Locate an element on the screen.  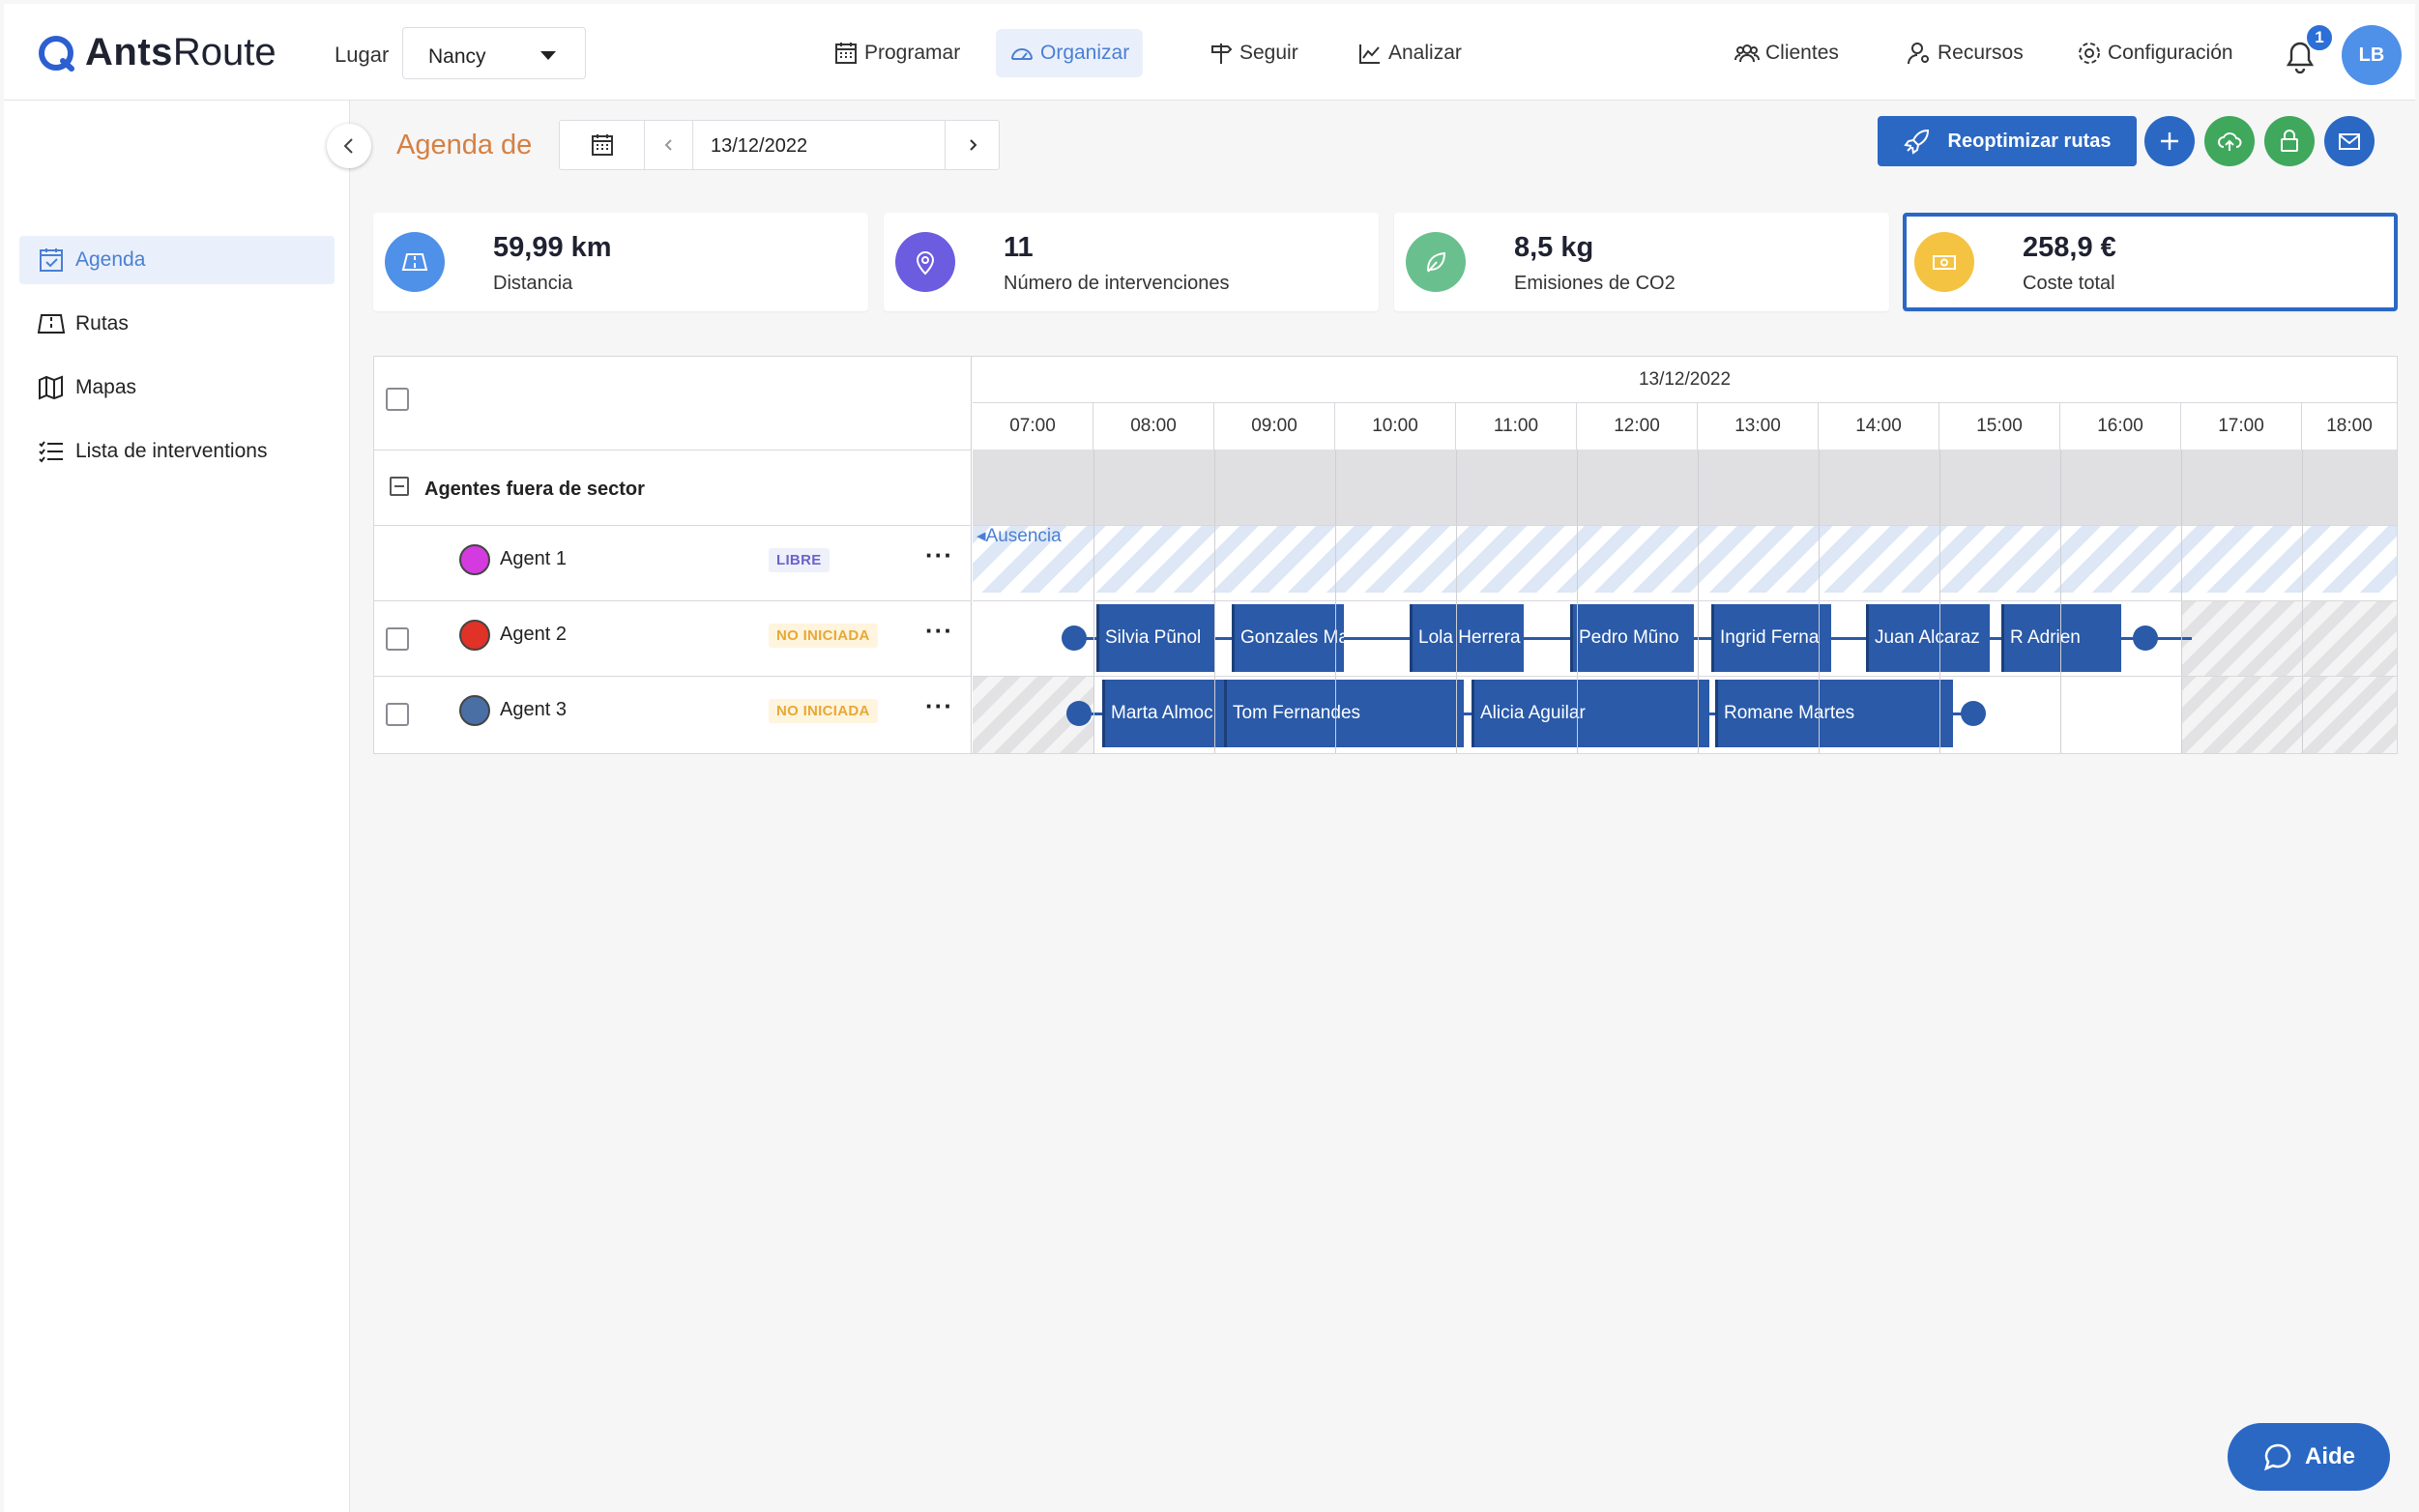
stat-card-co2: 8,5 kg Emisiones de CO2 is located at coordinates (1641, 262).